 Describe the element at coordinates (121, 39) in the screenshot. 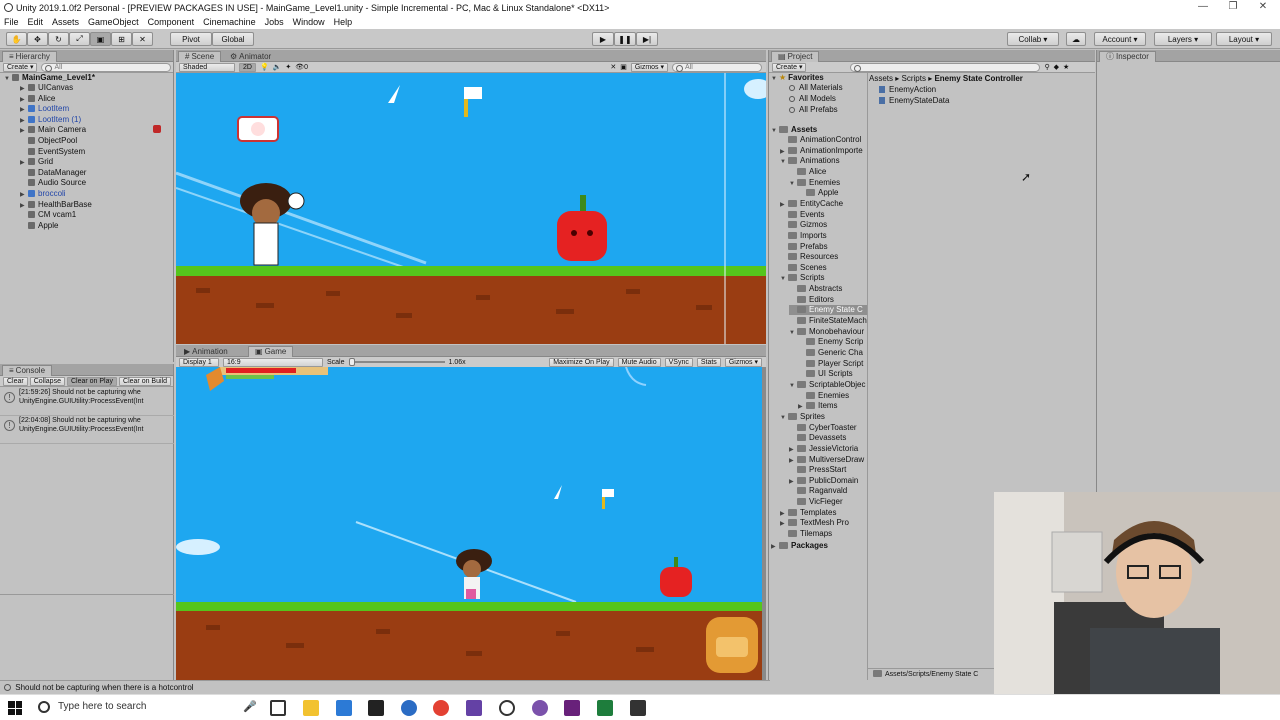

I see `transform-tool-icon: ⊞` at that location.